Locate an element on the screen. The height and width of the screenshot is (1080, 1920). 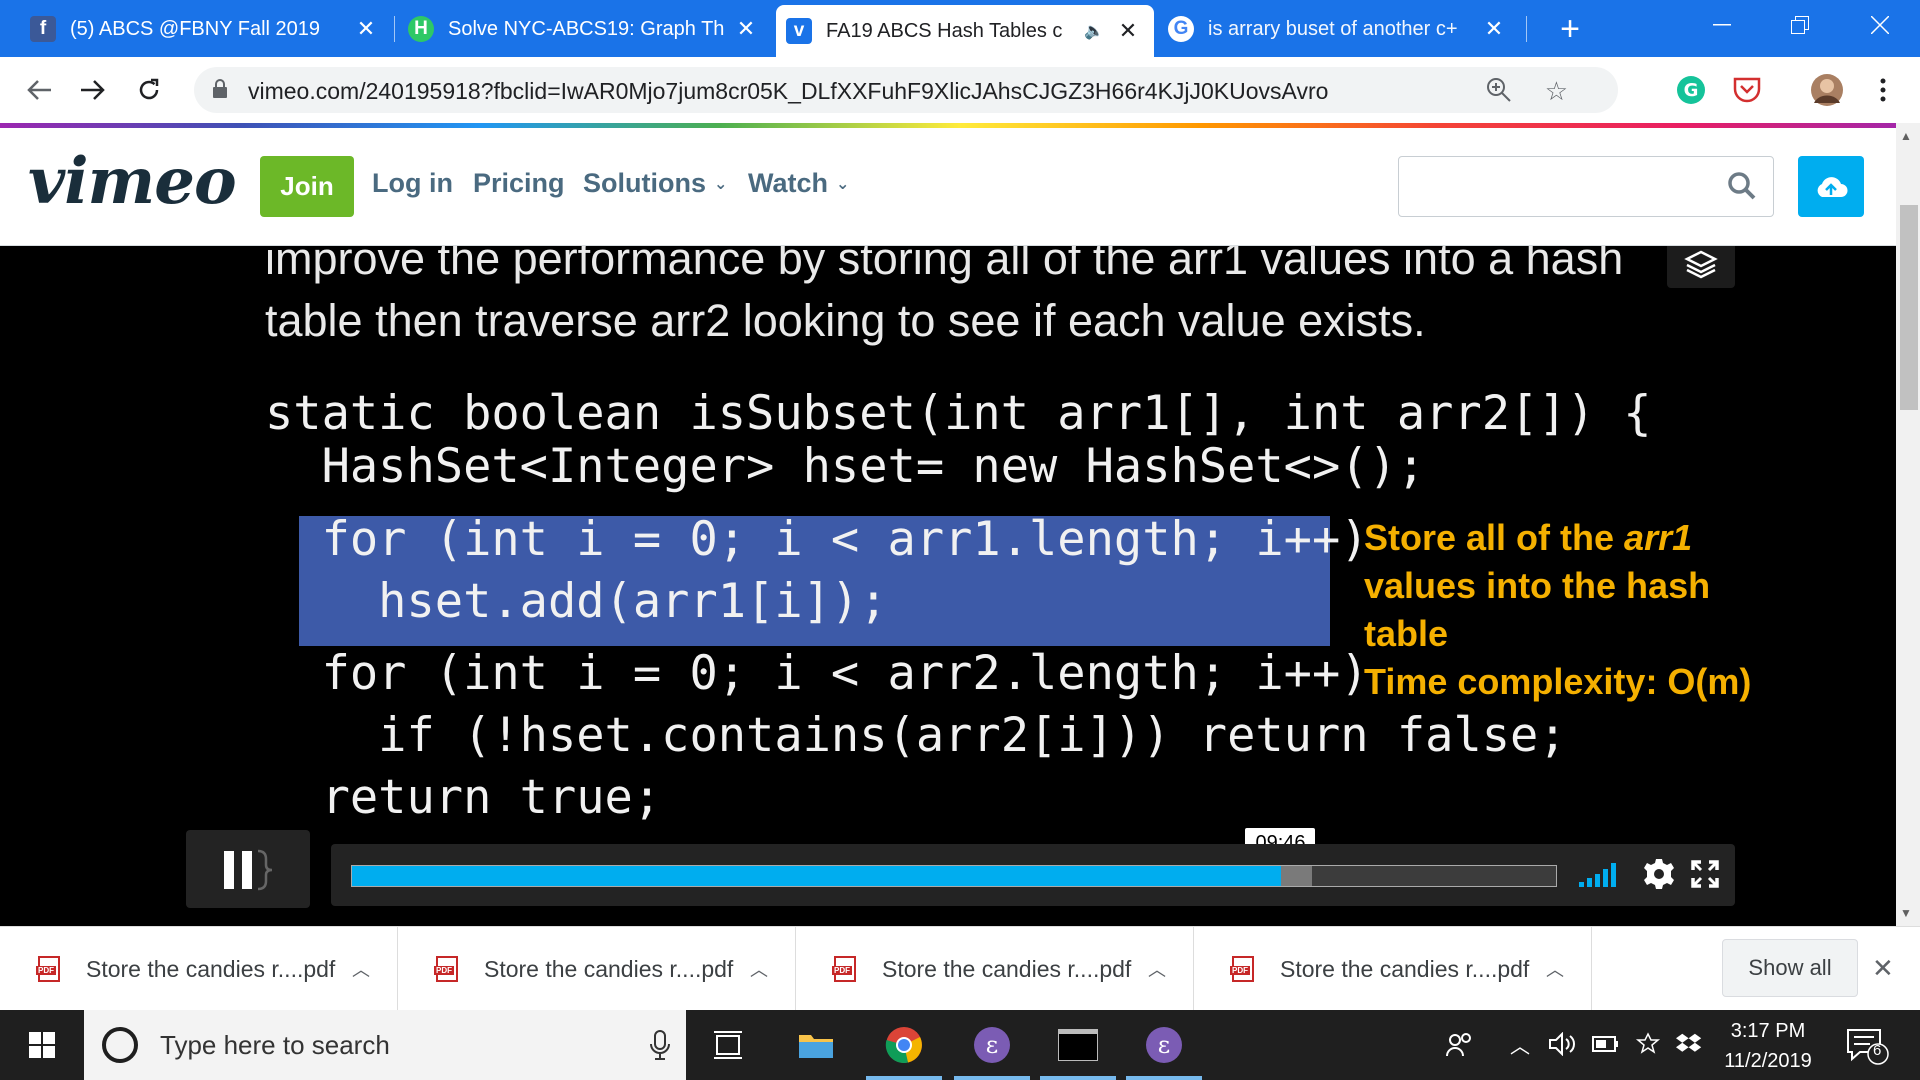
upload-button is located at coordinates (1831, 186).